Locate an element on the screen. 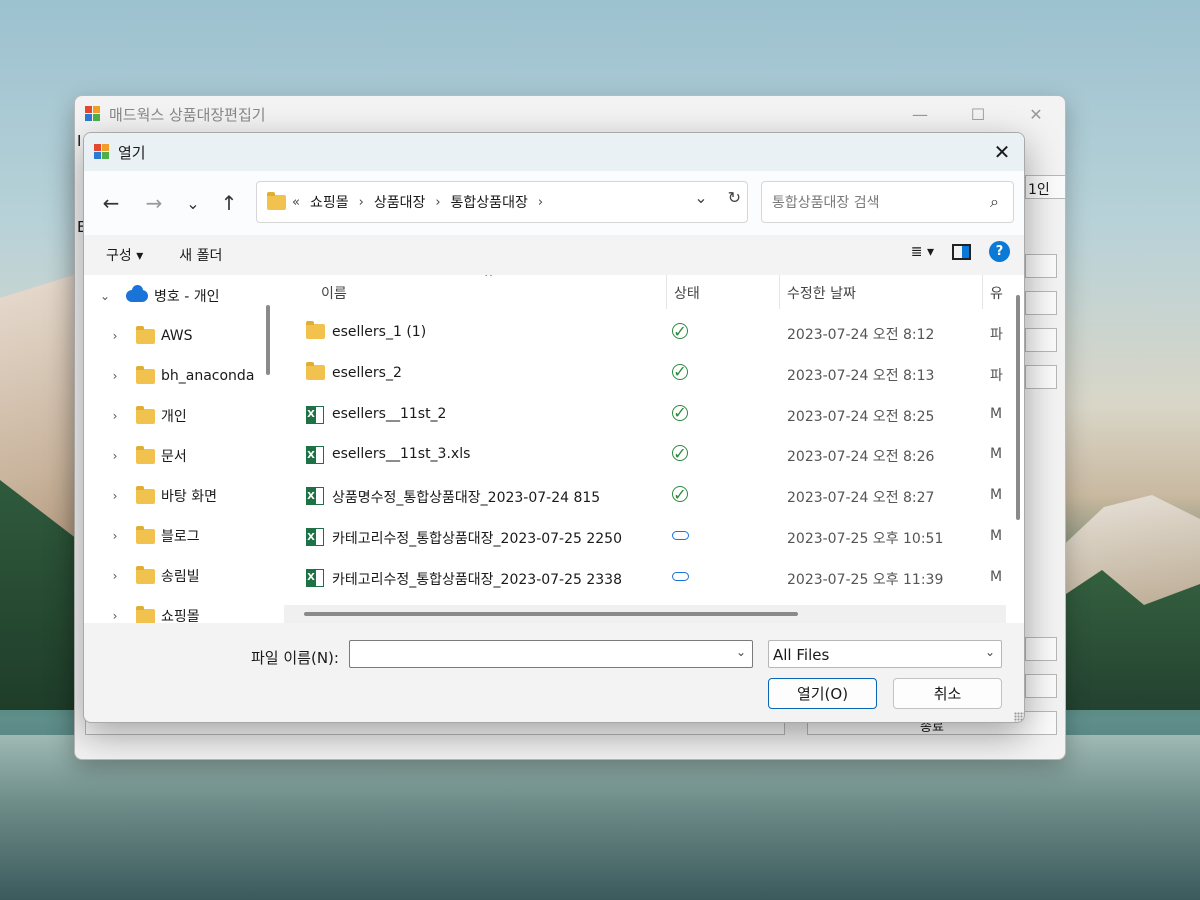  filetype-value: All Files is located at coordinates (801, 655).